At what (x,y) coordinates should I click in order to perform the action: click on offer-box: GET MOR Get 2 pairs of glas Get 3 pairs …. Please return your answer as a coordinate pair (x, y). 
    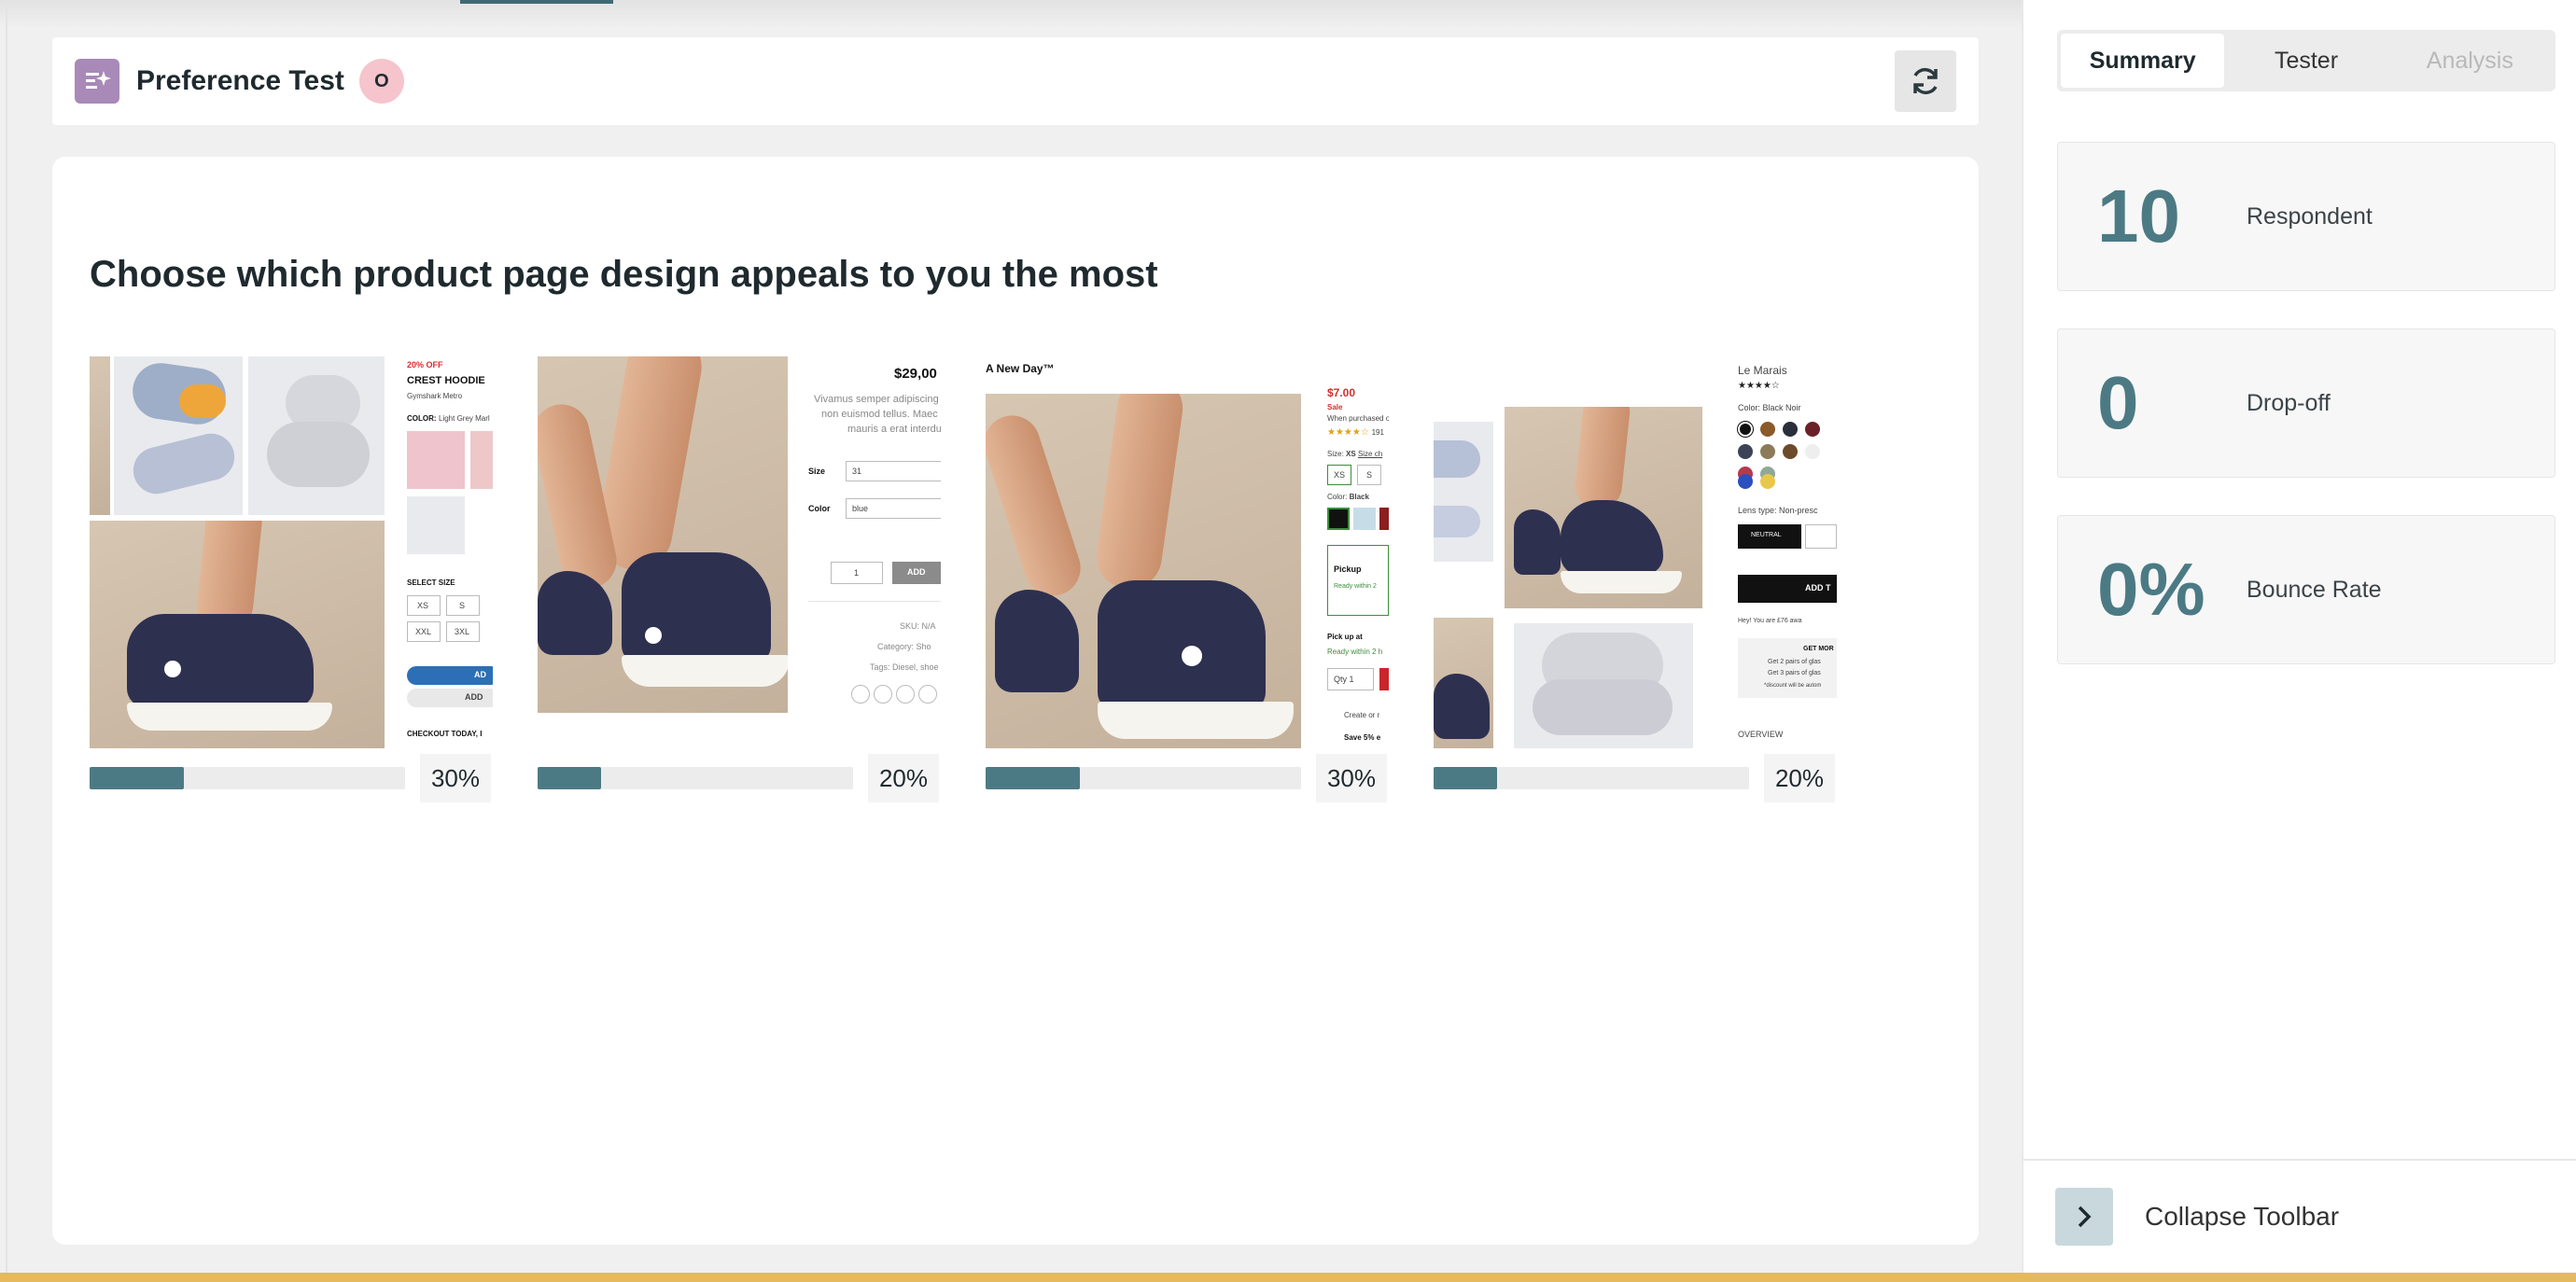
    Looking at the image, I should click on (1787, 668).